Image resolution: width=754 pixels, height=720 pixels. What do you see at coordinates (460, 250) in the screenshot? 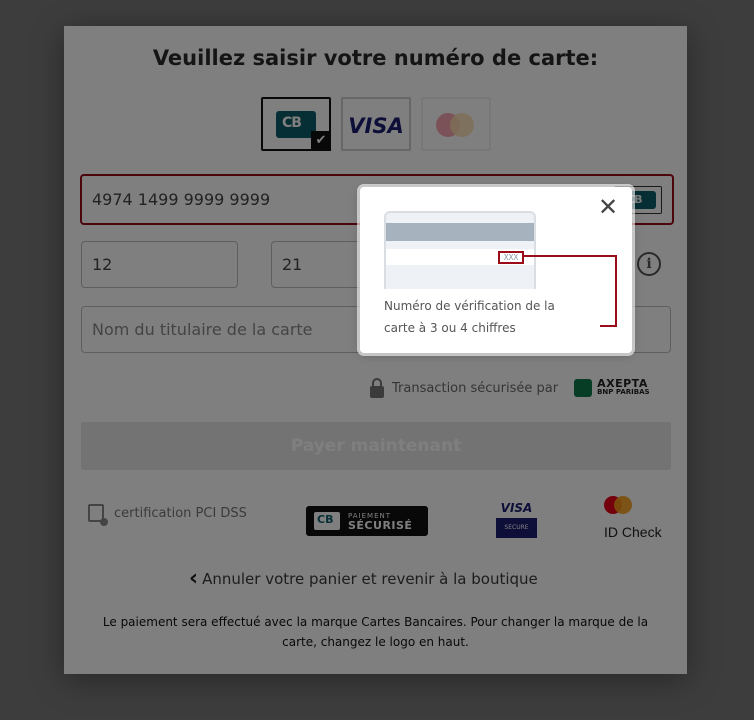
I see `card-back-illustration: XXX` at bounding box center [460, 250].